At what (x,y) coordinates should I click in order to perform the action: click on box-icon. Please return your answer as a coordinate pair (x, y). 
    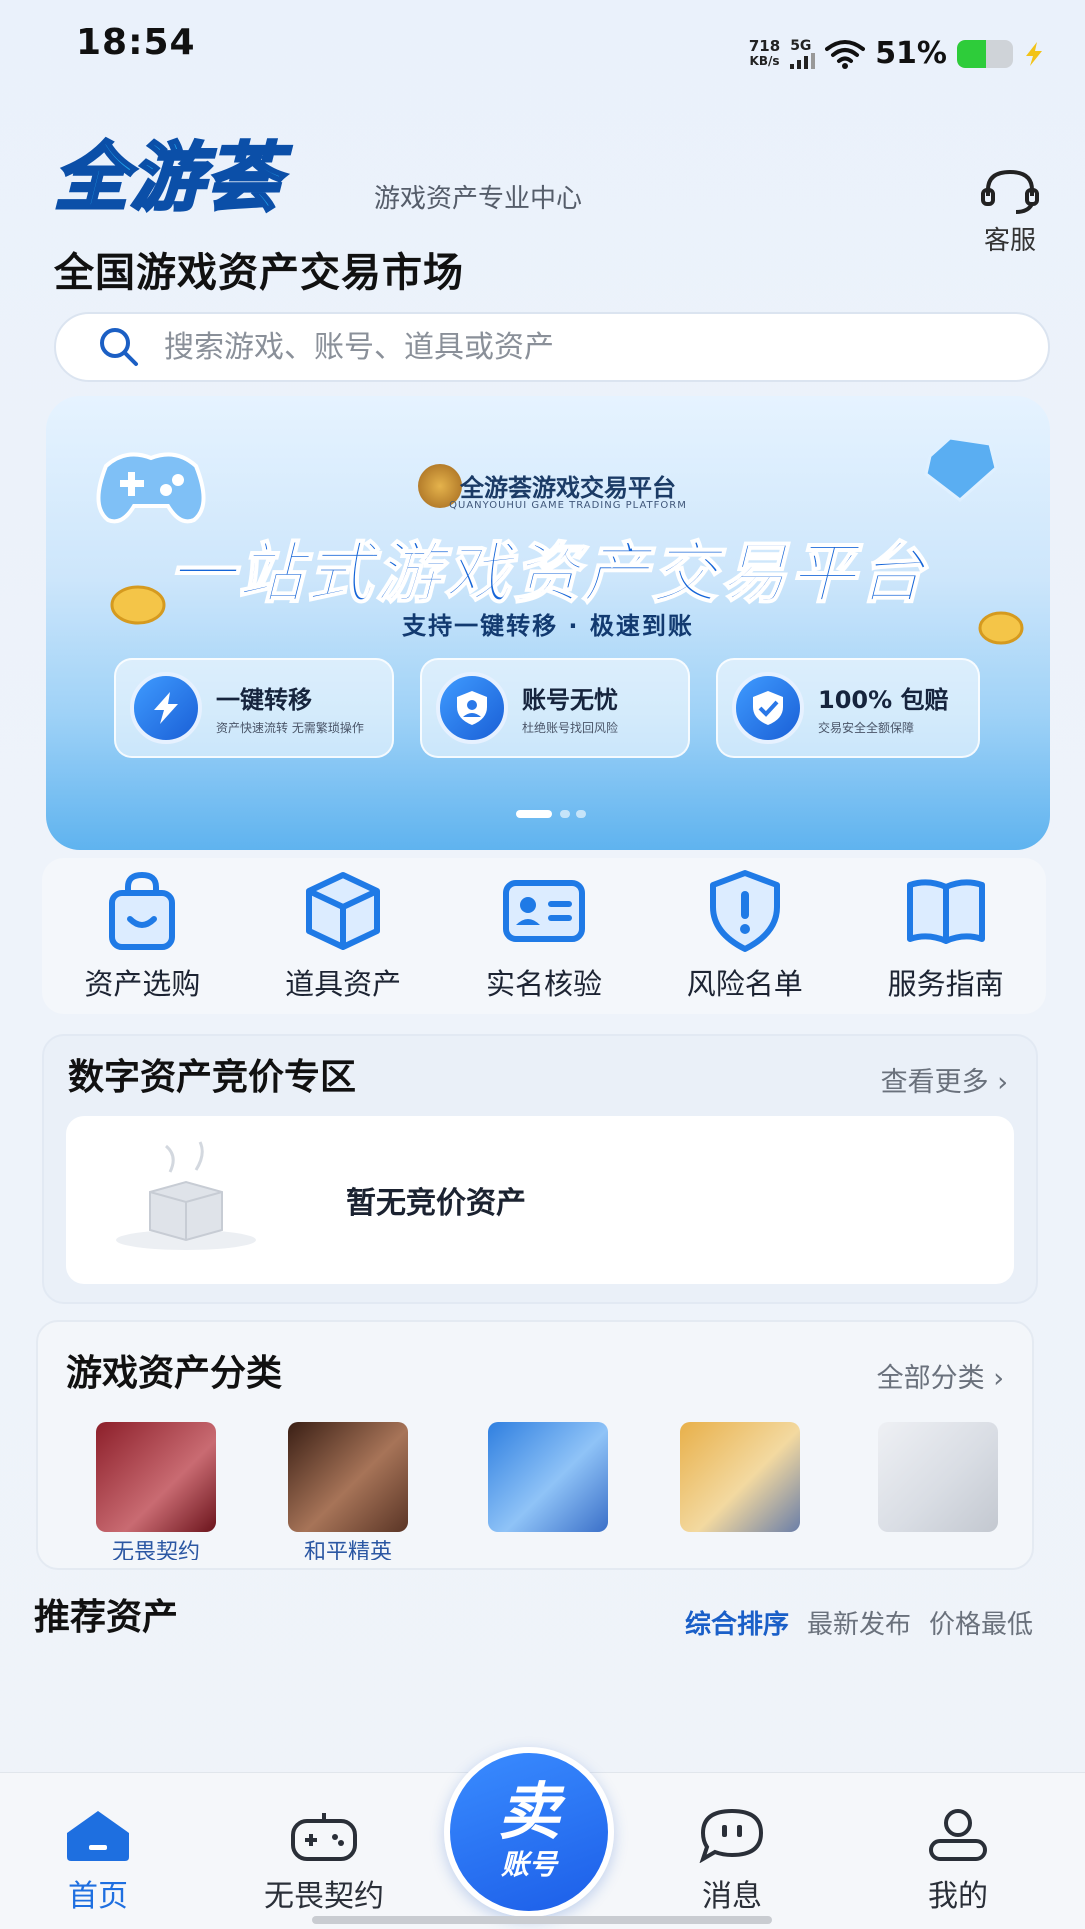
    Looking at the image, I should click on (343, 911).